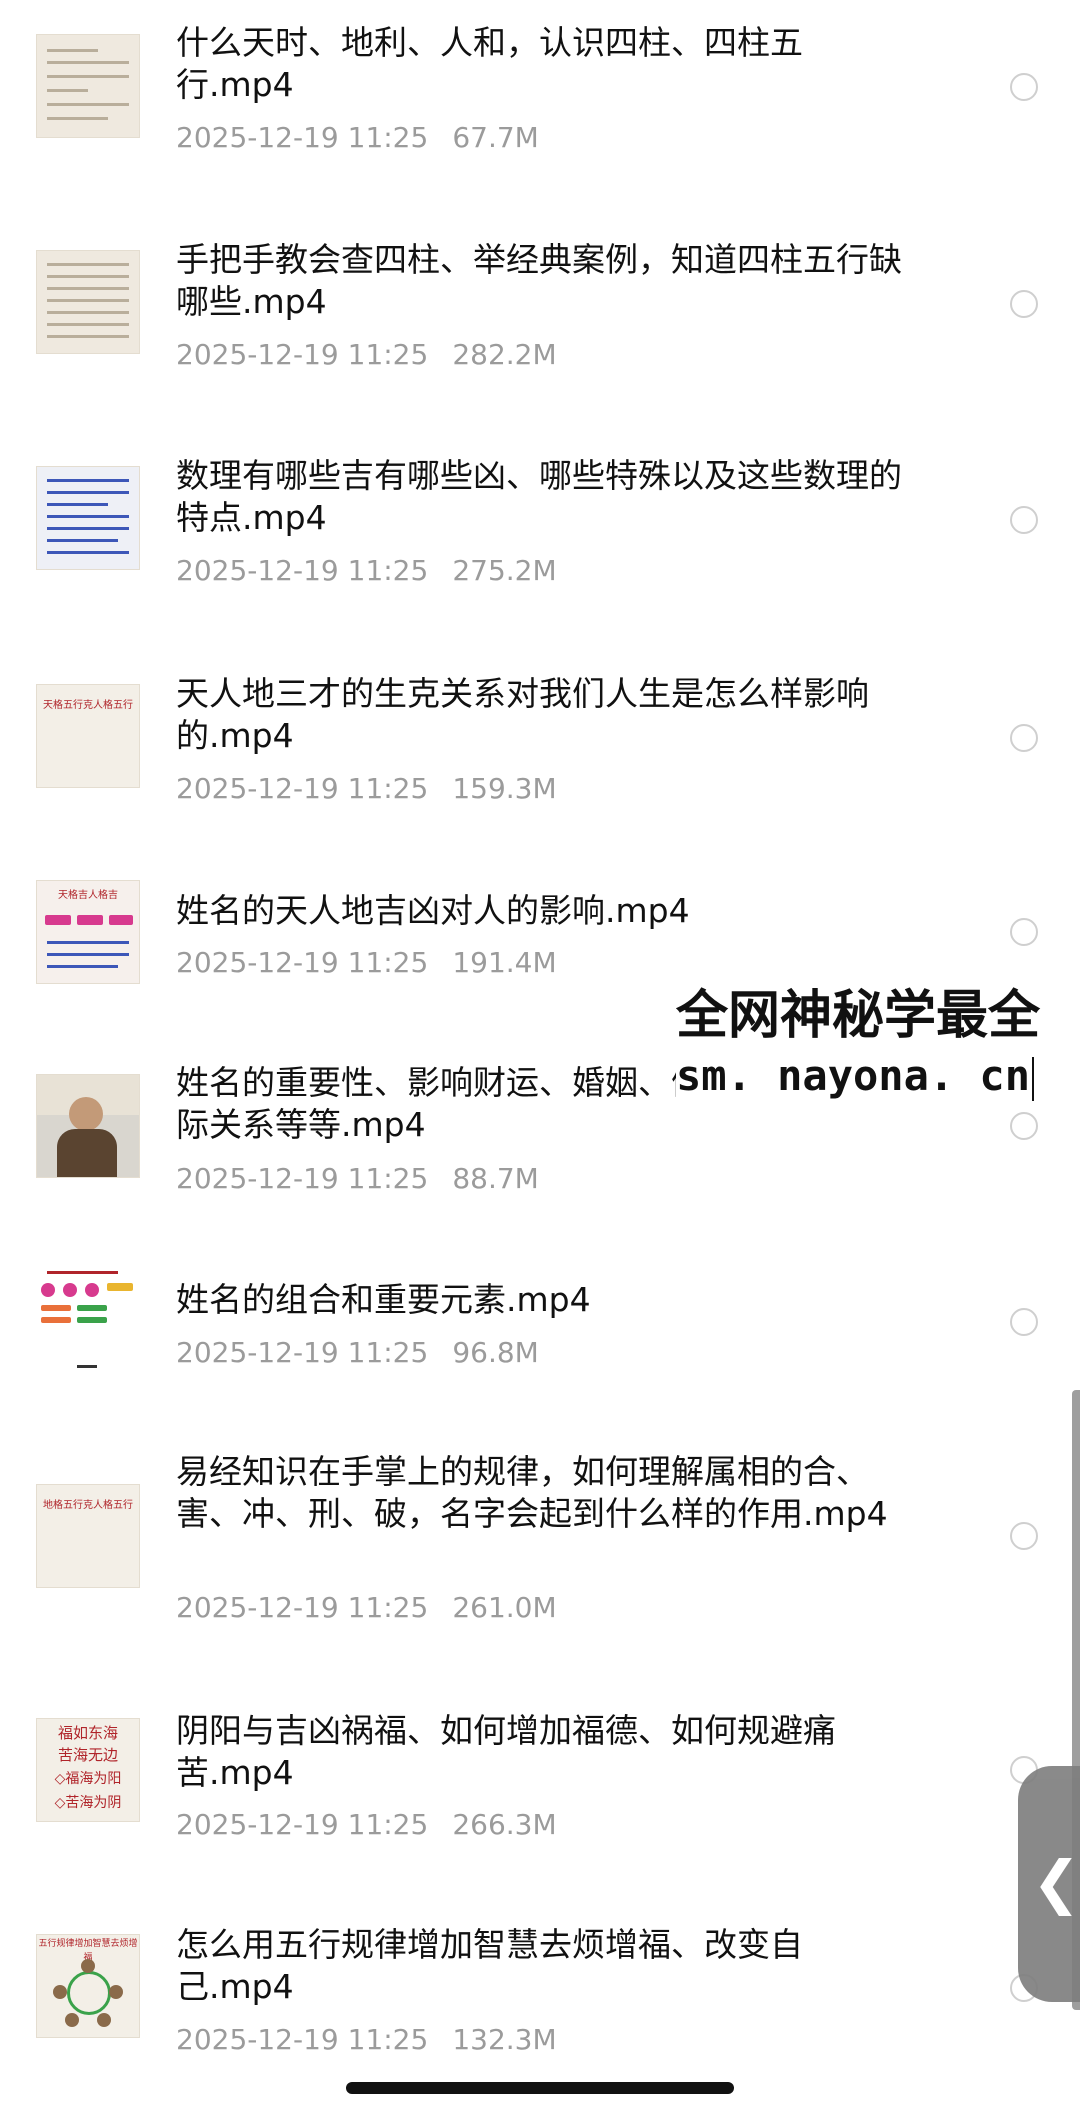  I want to click on file-meta: 2025-12-19 11:25 275.2M, so click(366, 571).